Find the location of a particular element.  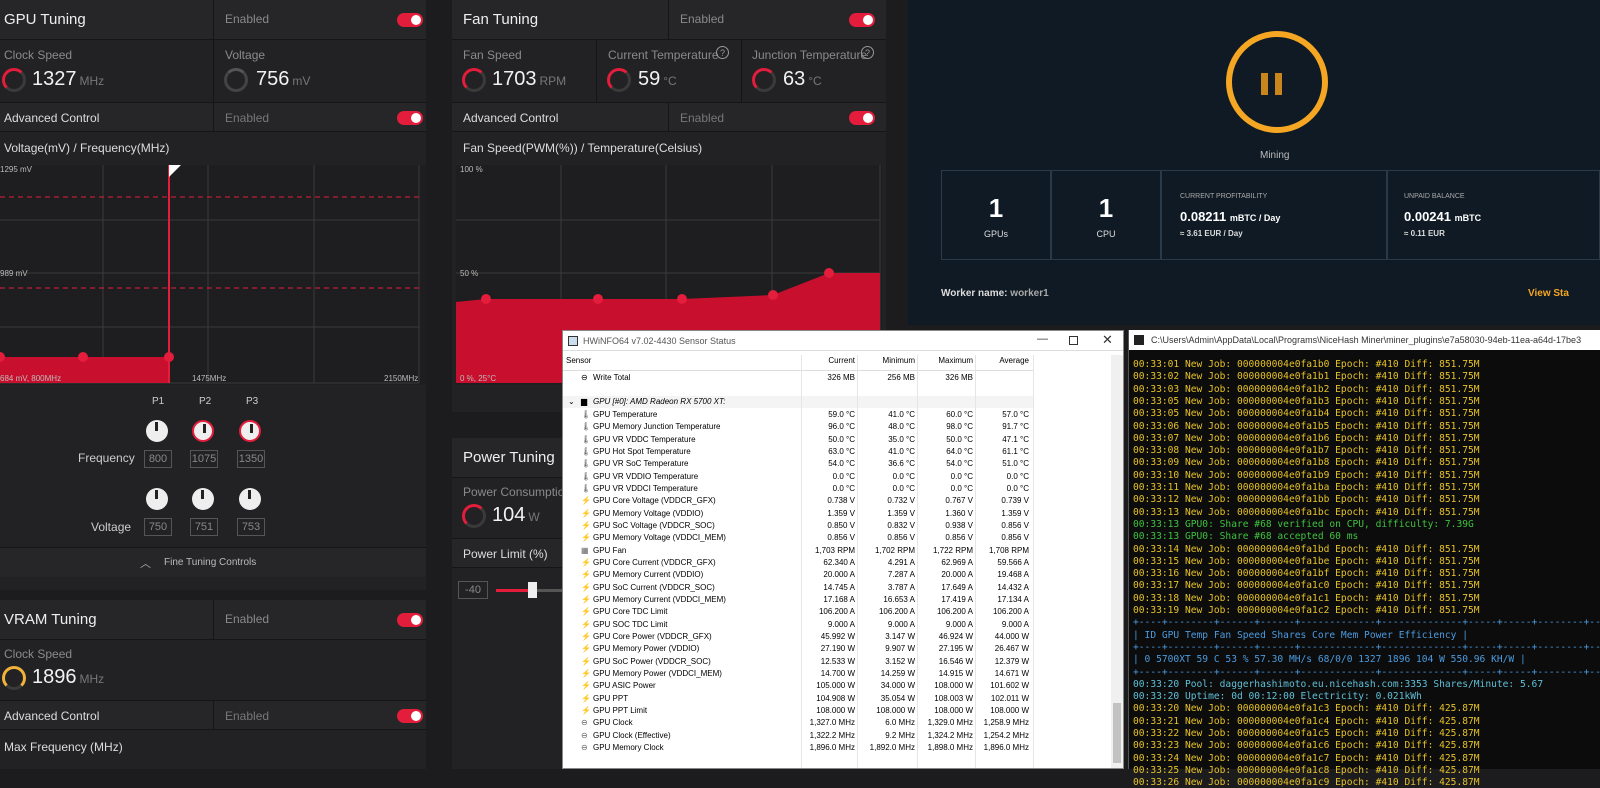

fan-speed-label: Fan Speed is located at coordinates (492, 55).